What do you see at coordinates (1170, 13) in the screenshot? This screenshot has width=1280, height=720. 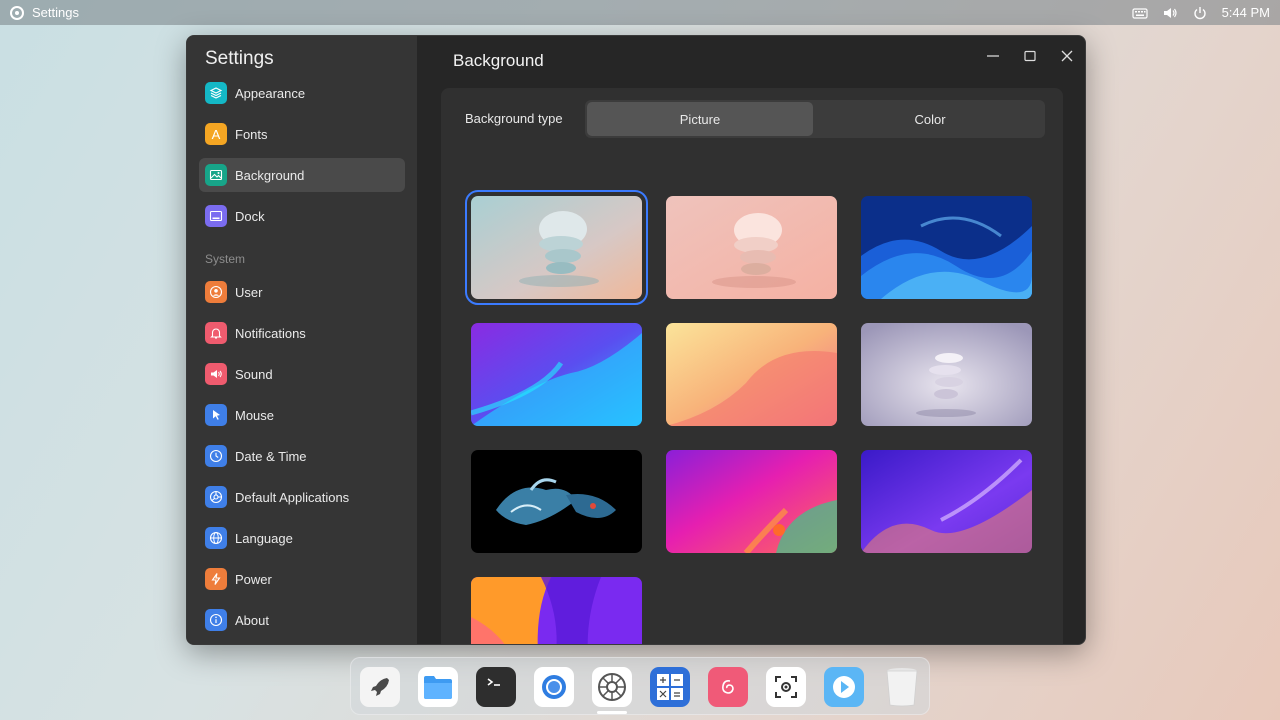 I see `volume-icon` at bounding box center [1170, 13].